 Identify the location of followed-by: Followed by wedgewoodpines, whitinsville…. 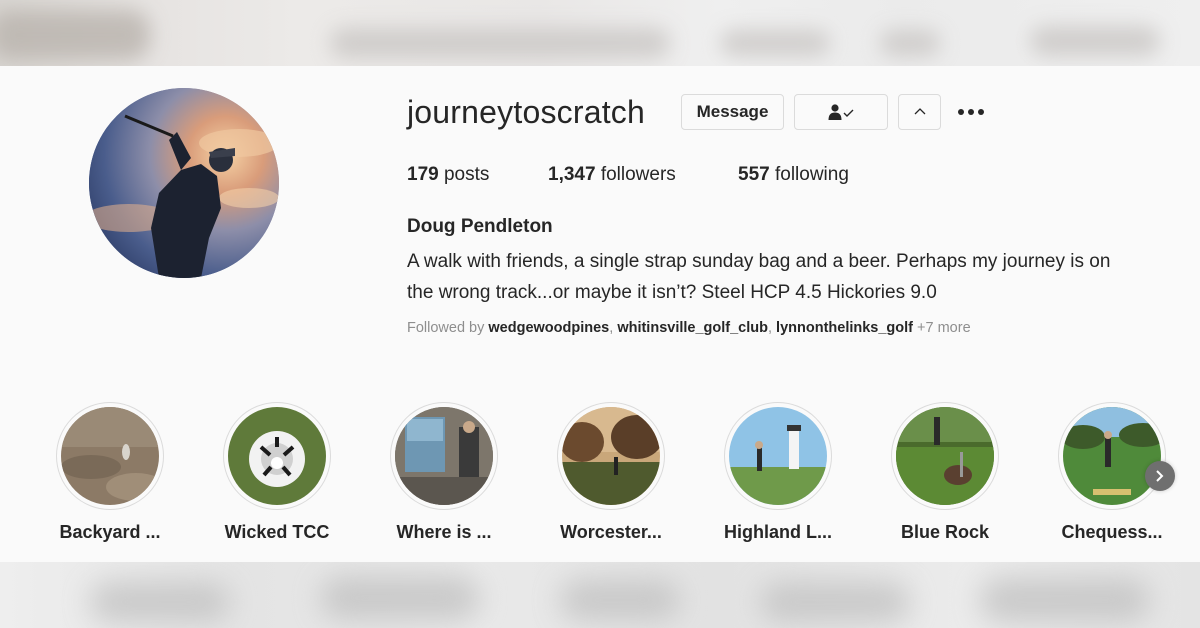
(689, 328).